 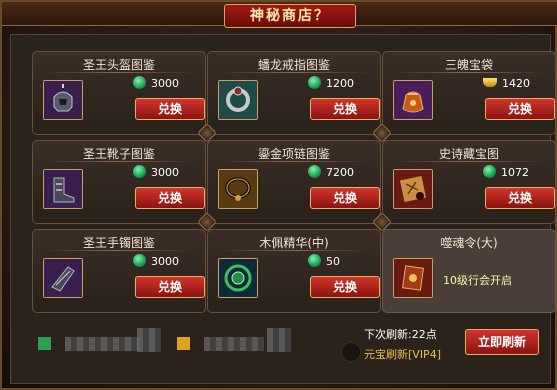 I want to click on price: 1200, so click(x=331, y=84).